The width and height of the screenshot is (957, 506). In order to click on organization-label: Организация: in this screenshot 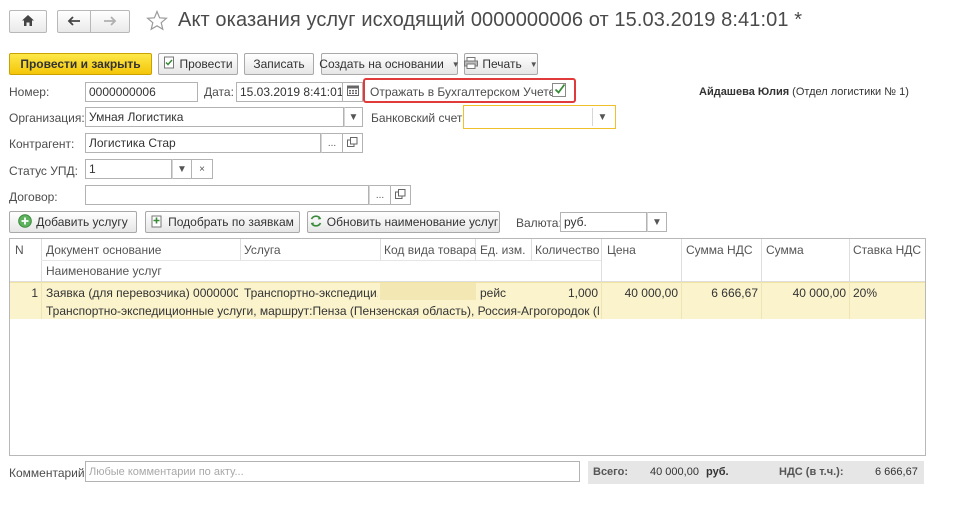, I will do `click(47, 118)`.